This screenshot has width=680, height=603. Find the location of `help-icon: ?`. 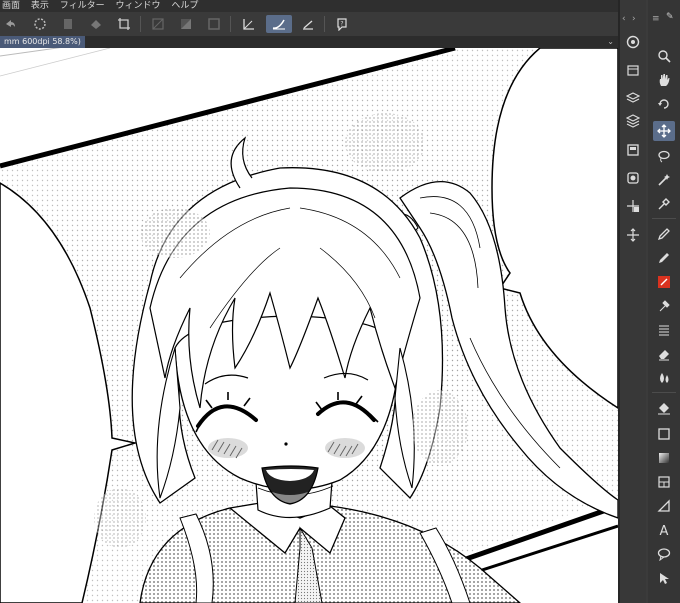

help-icon: ? is located at coordinates (342, 24).